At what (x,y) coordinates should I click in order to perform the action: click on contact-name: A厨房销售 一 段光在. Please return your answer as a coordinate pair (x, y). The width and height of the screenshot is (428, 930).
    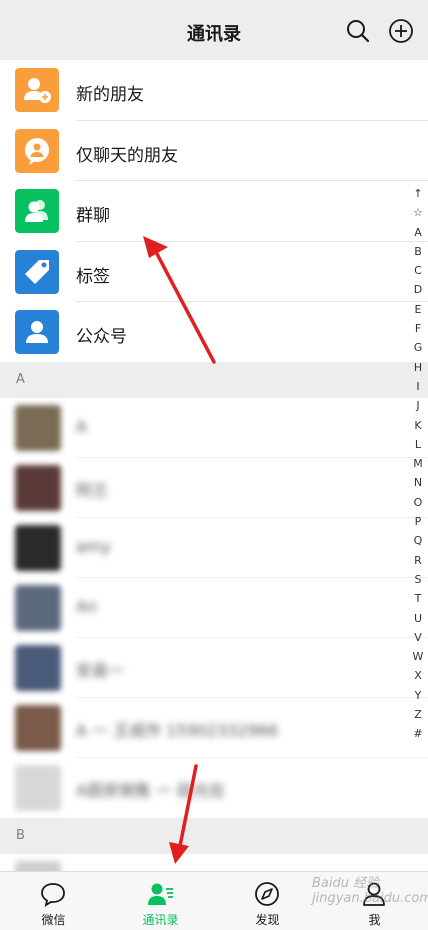
    Looking at the image, I should click on (151, 790).